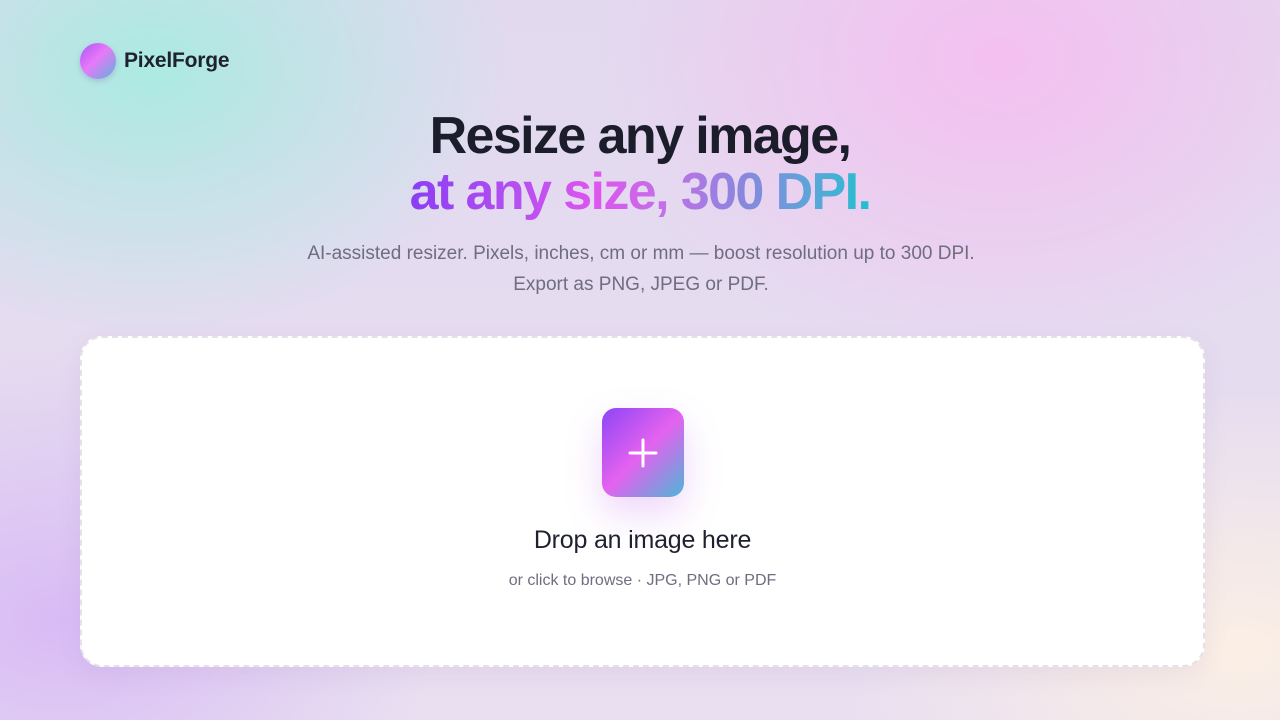  Describe the element at coordinates (98, 61) in the screenshot. I see `logo-icon` at that location.